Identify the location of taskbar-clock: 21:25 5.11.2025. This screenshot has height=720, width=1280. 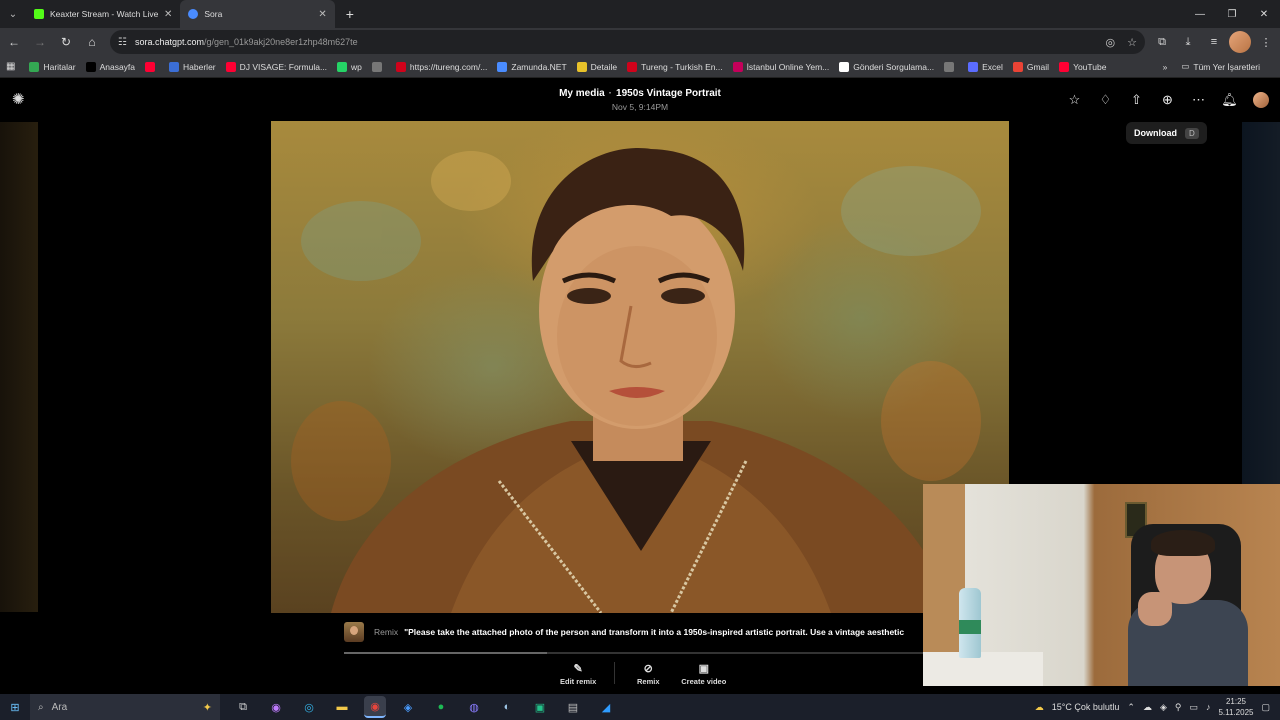
(1235, 707).